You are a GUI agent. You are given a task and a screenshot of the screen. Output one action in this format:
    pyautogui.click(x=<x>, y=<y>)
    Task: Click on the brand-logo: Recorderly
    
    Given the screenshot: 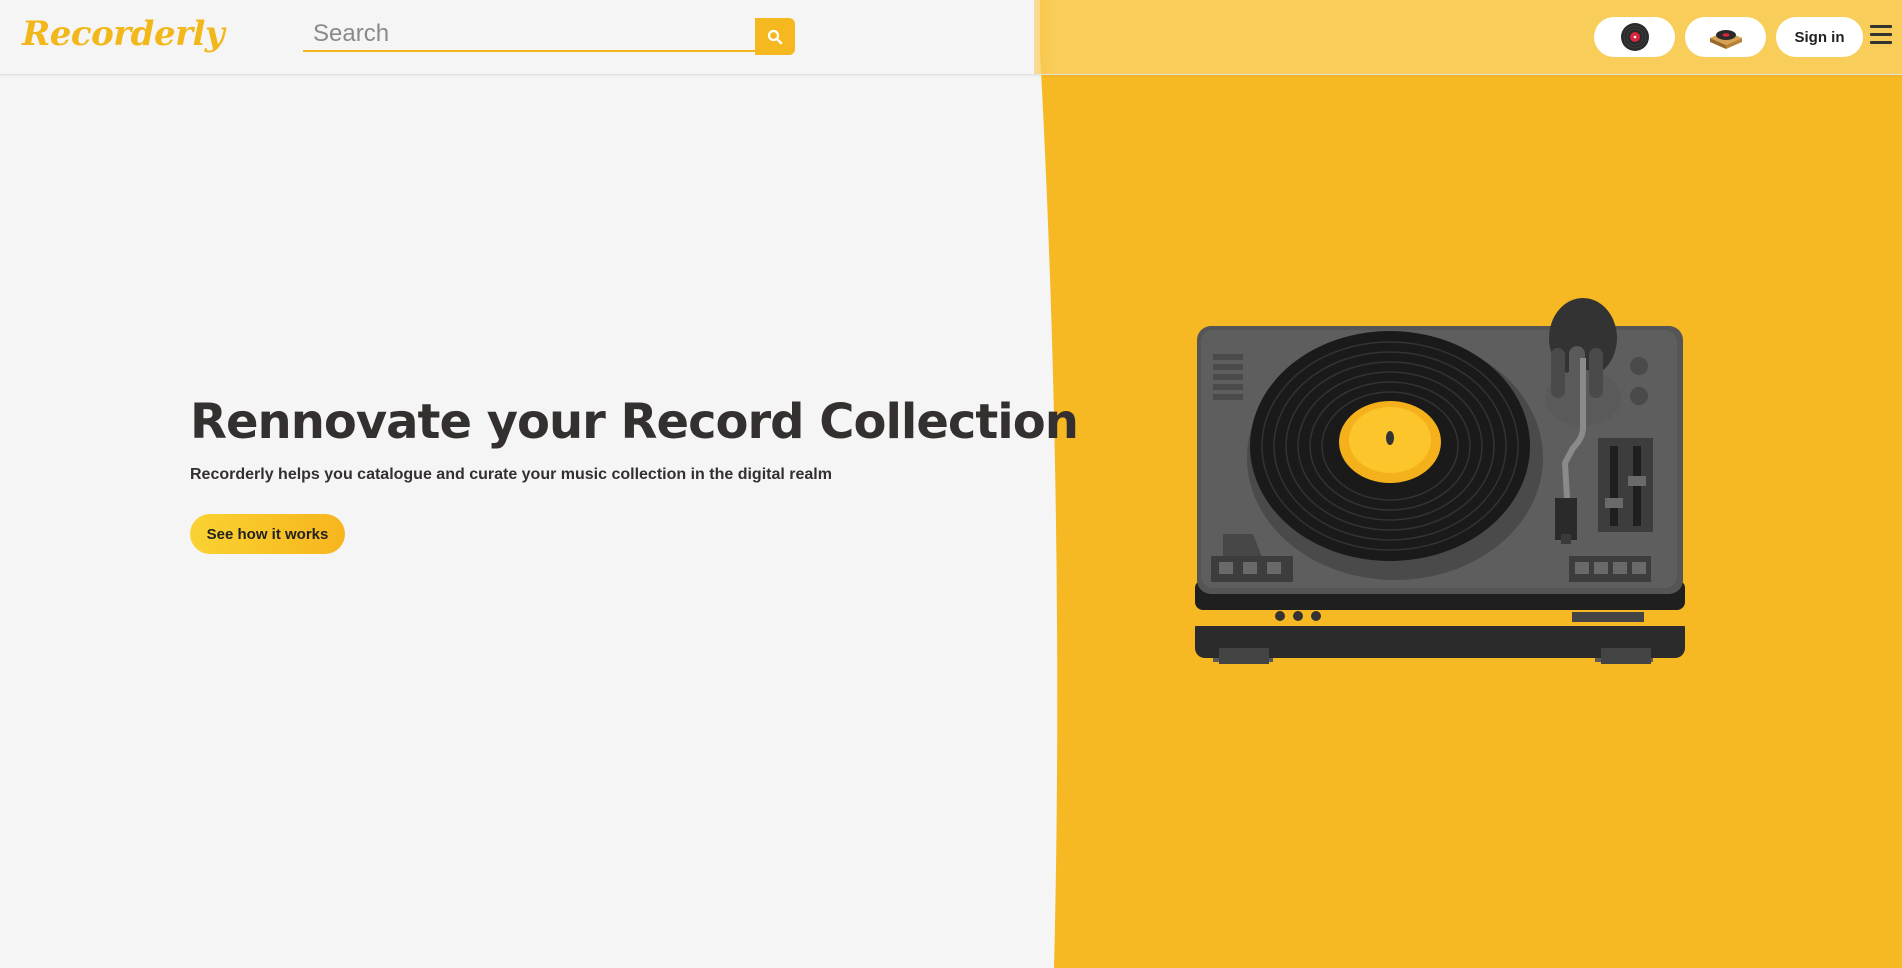 What is the action you would take?
    pyautogui.click(x=123, y=34)
    